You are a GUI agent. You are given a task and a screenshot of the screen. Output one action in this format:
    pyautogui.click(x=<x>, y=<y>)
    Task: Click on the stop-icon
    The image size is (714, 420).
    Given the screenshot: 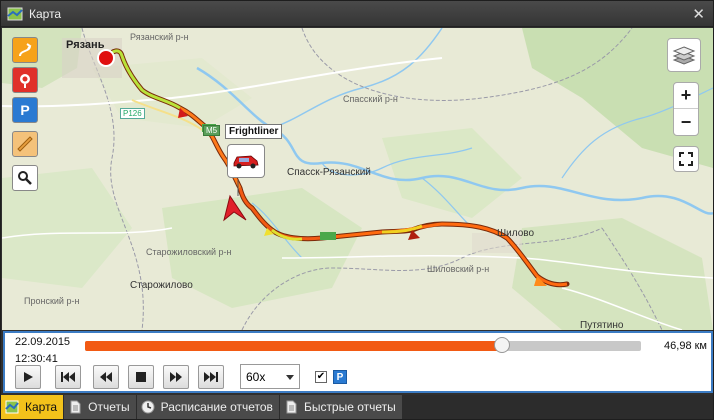 What is the action you would take?
    pyautogui.click(x=141, y=377)
    